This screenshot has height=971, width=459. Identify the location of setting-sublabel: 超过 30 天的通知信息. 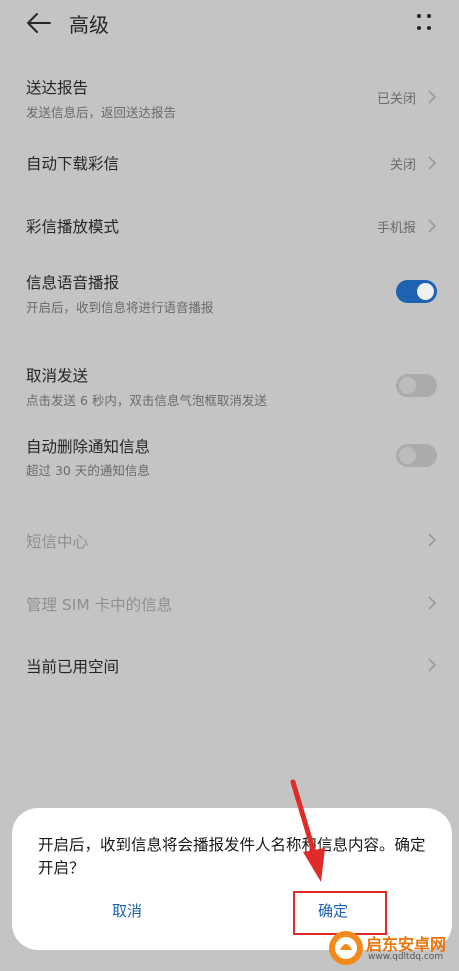
(88, 470).